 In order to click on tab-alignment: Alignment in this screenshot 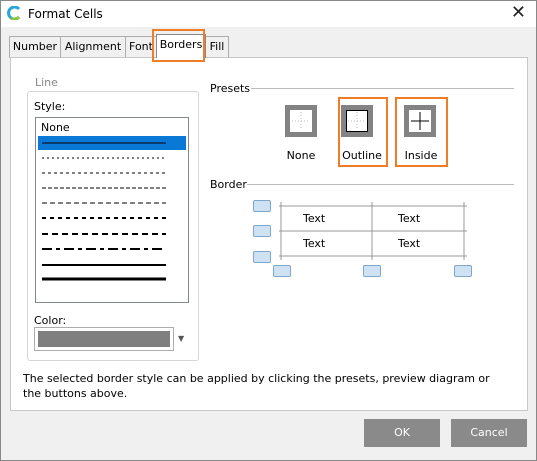, I will do `click(93, 47)`.